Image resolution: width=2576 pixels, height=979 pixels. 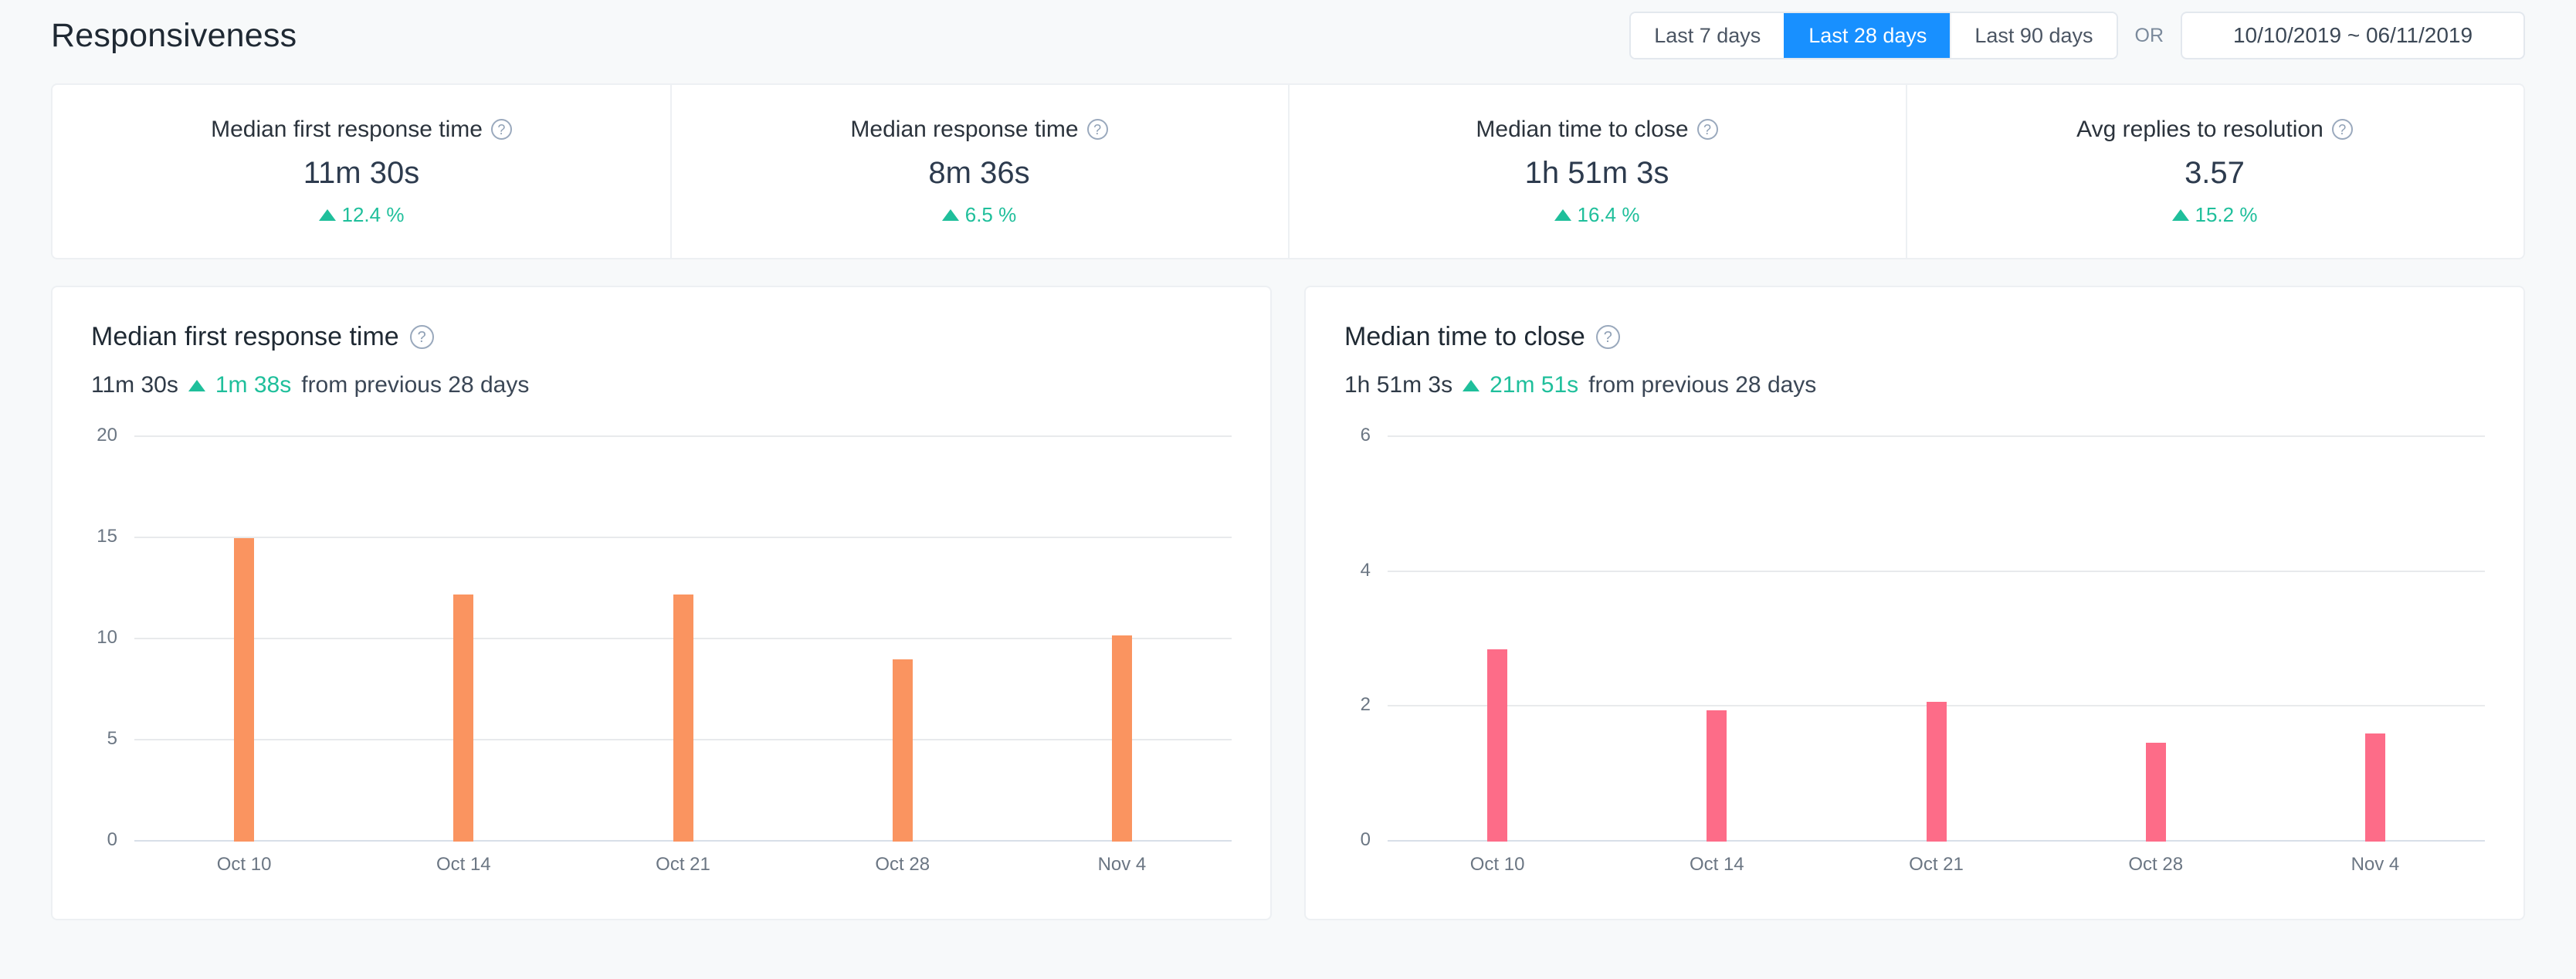 What do you see at coordinates (112, 738) in the screenshot?
I see `y-axis-tick-label: 5` at bounding box center [112, 738].